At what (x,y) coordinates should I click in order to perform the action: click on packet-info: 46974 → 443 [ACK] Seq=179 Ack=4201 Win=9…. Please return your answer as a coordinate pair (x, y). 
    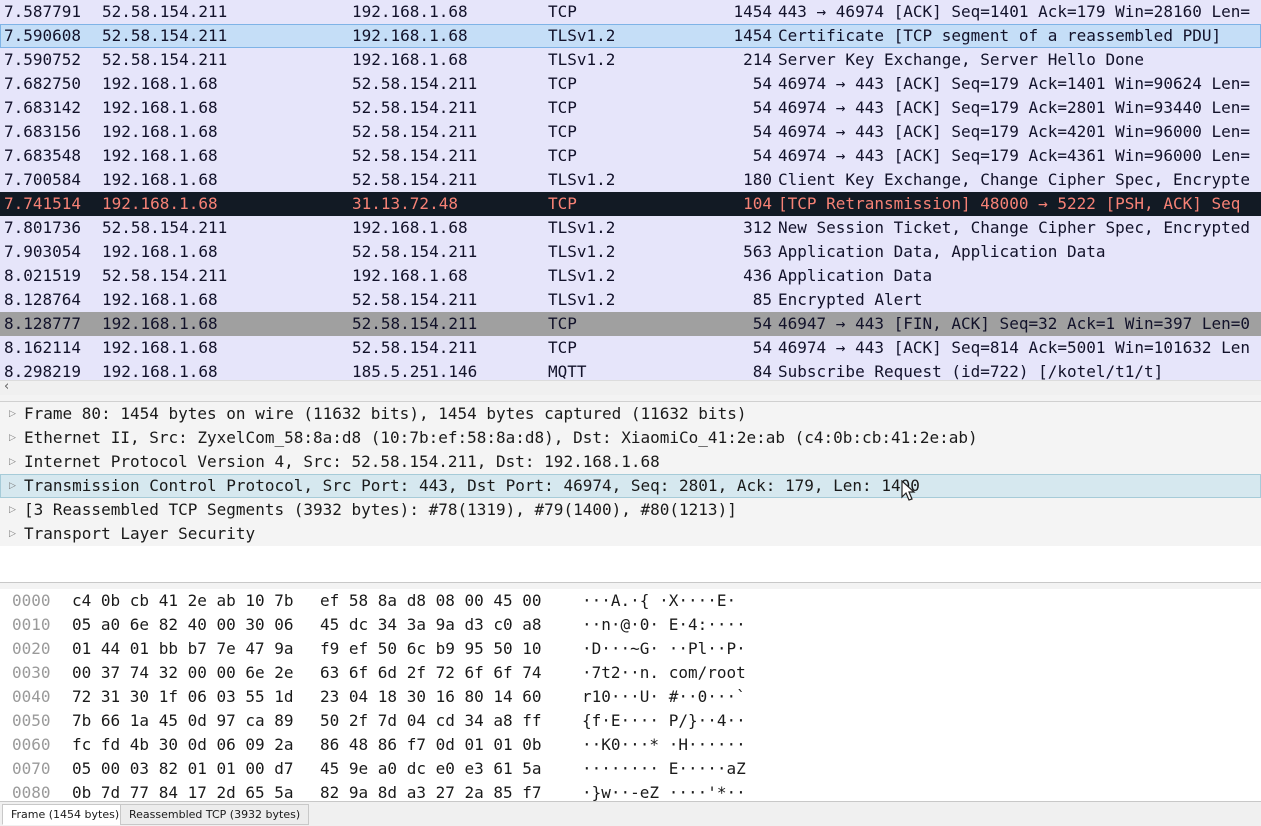
    Looking at the image, I should click on (1014, 131).